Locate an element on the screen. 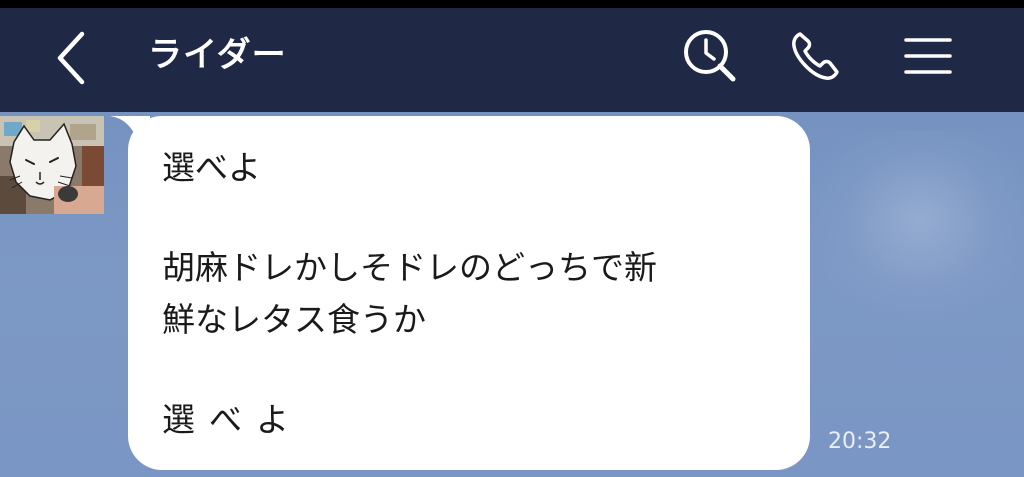 This screenshot has height=477, width=1024. background-cloud is located at coordinates (912, 230).